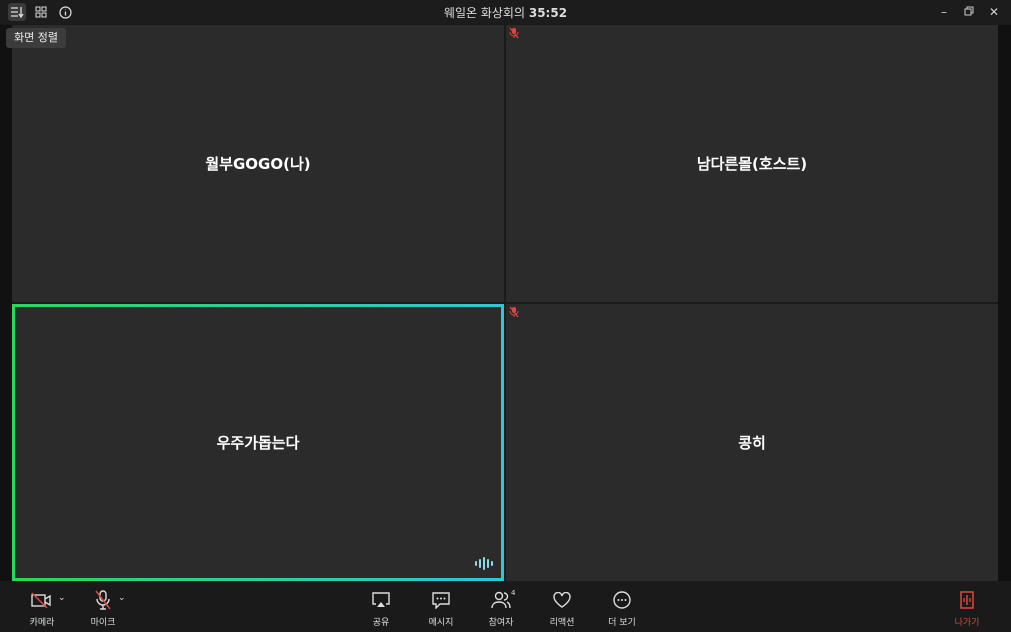 The image size is (1011, 632). I want to click on meeting-toolbar: 카메라 ⌄ 마이크 ⌄ 공유 메시지 4 참여자 리액션 더 보기 나가기, so click(505, 606).